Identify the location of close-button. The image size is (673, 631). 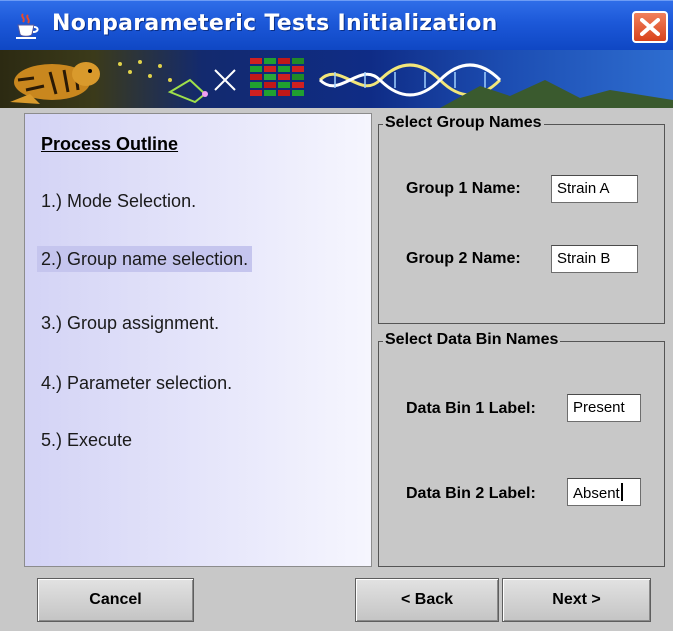
(650, 27).